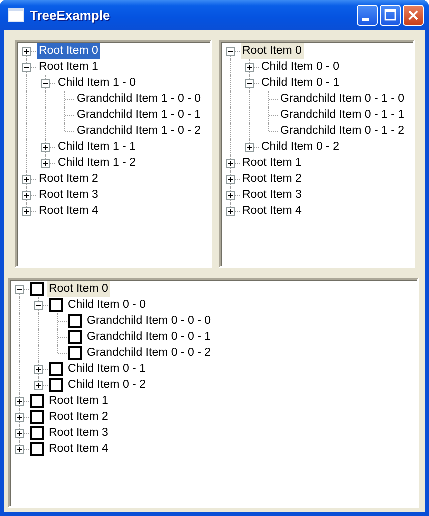 The image size is (429, 516). I want to click on tree-item: Grandchild Item 0 - 0 - 2, so click(149, 353).